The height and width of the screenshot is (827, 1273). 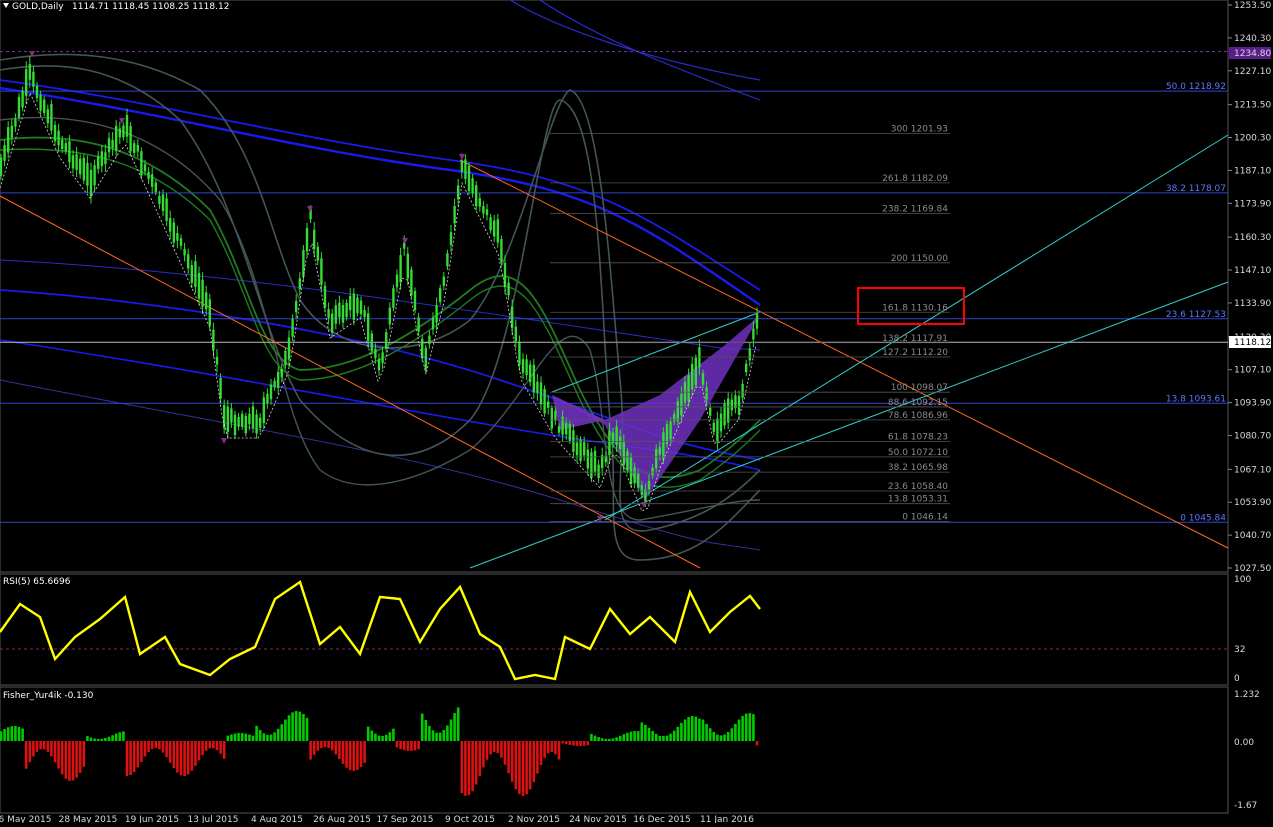 What do you see at coordinates (1239, 650) in the screenshot?
I see `rsi-tick-32: 32` at bounding box center [1239, 650].